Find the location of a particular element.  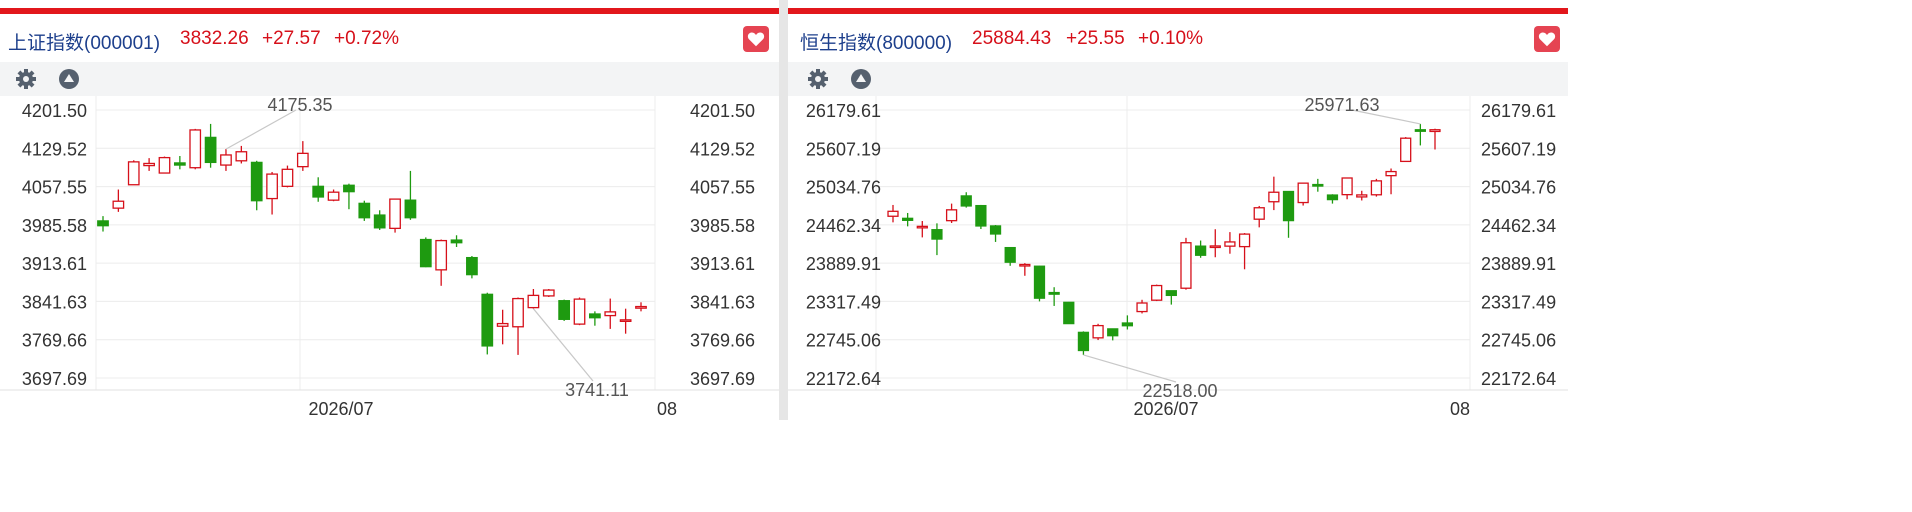

y-tick-label-left: 3697.69 is located at coordinates (54, 379).